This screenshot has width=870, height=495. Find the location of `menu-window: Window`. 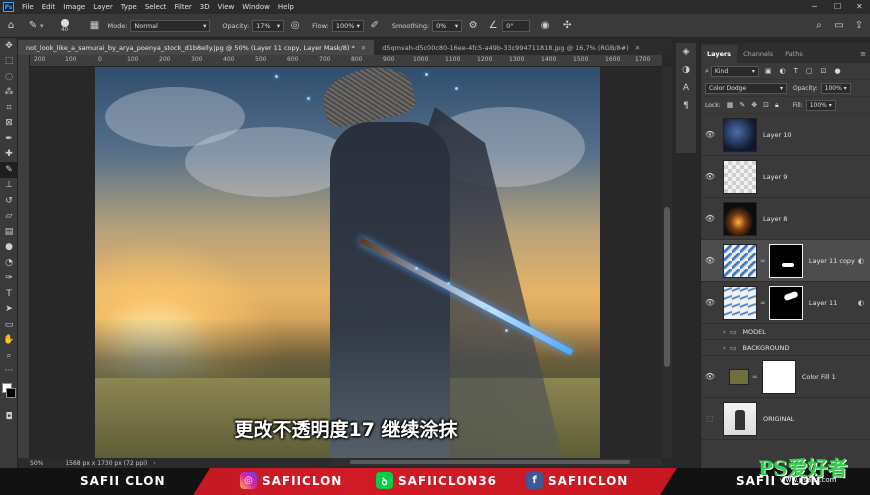

menu-window: Window is located at coordinates (256, 7).